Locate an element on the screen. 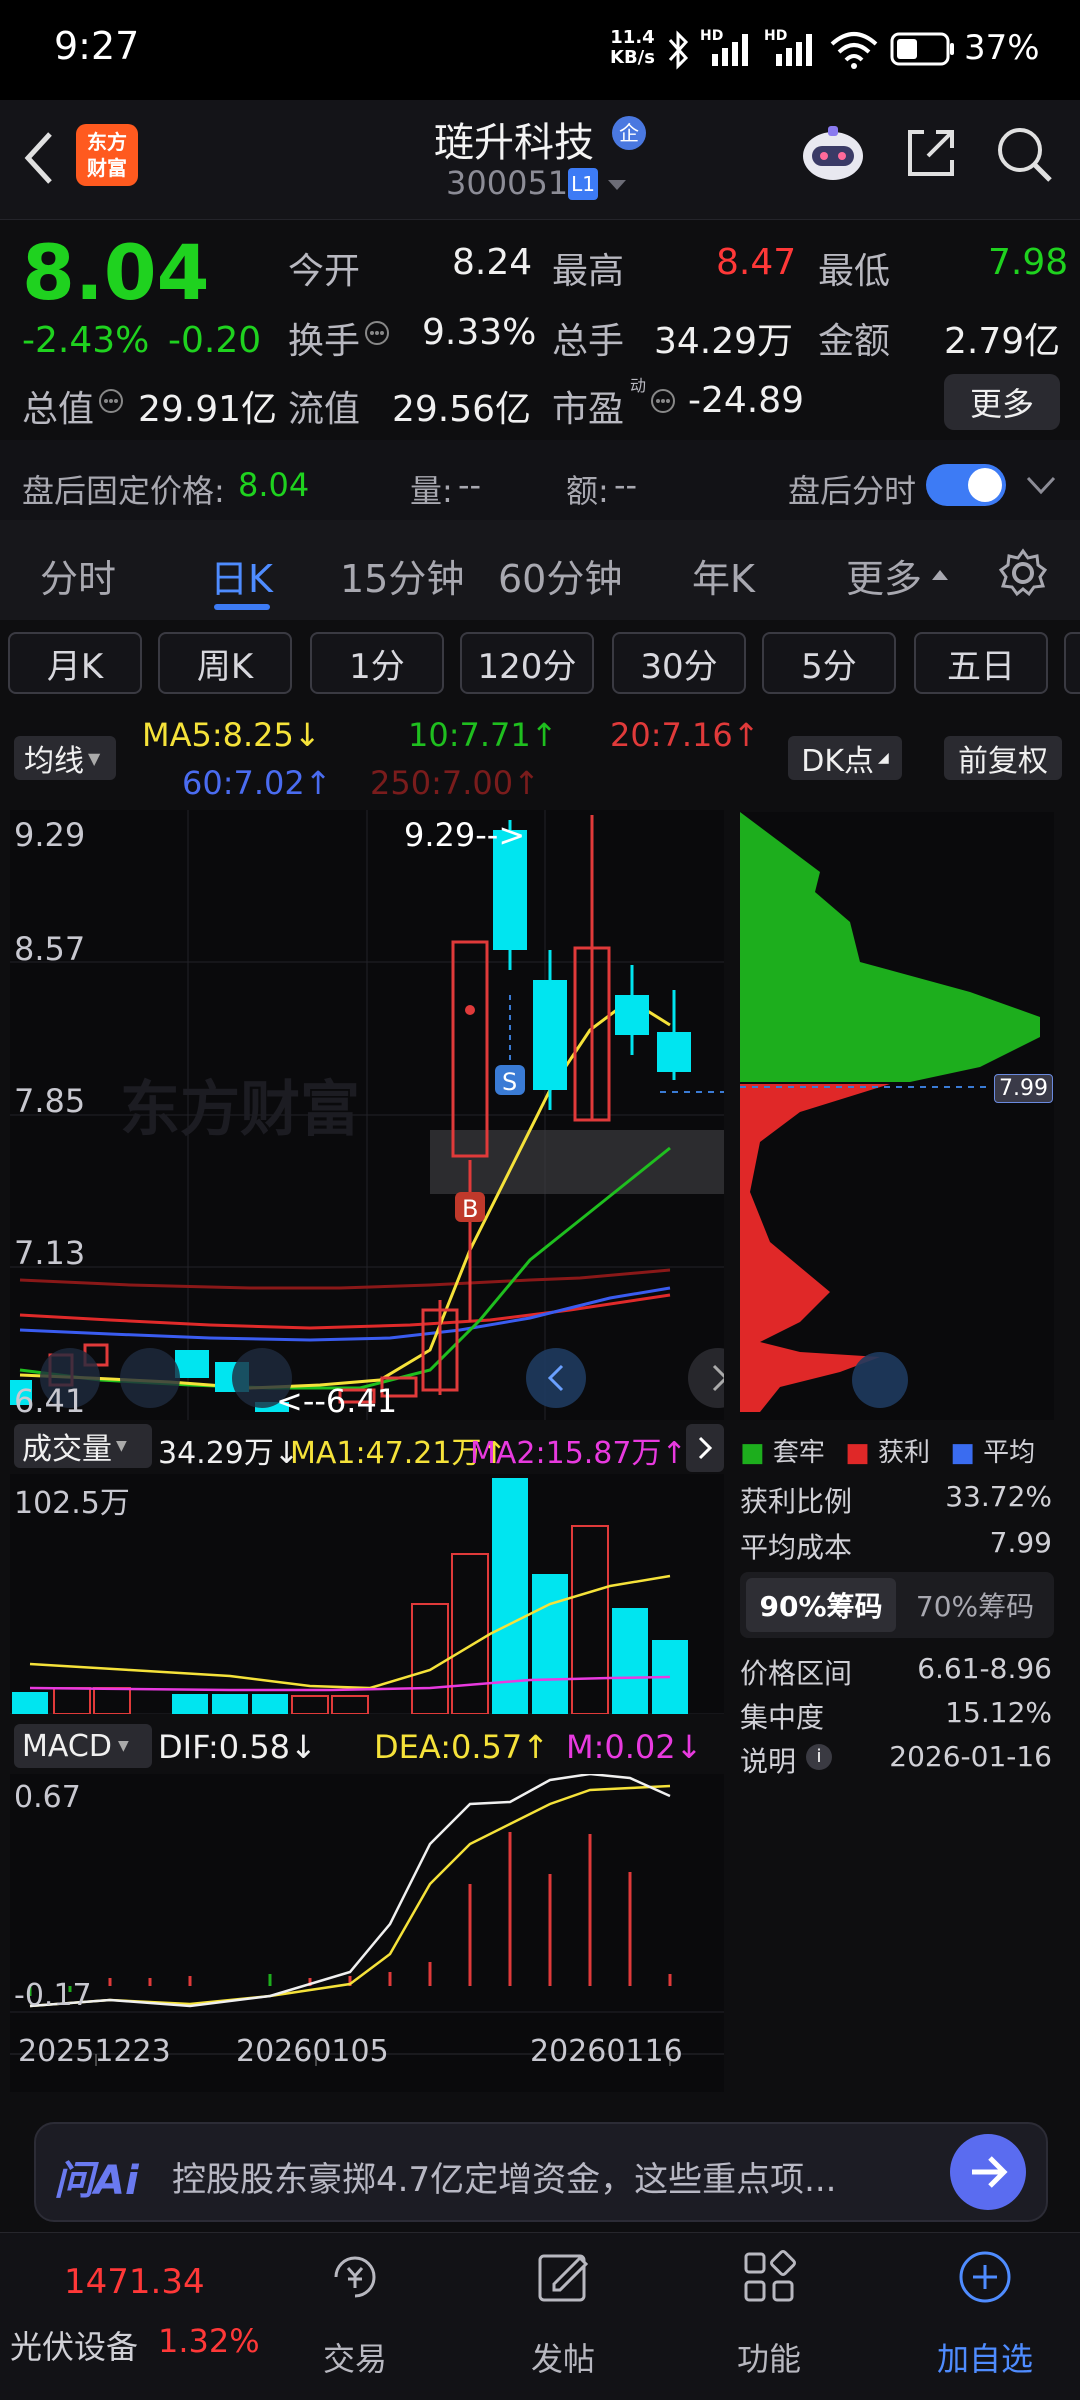  pill-30min: 30分 is located at coordinates (679, 663).